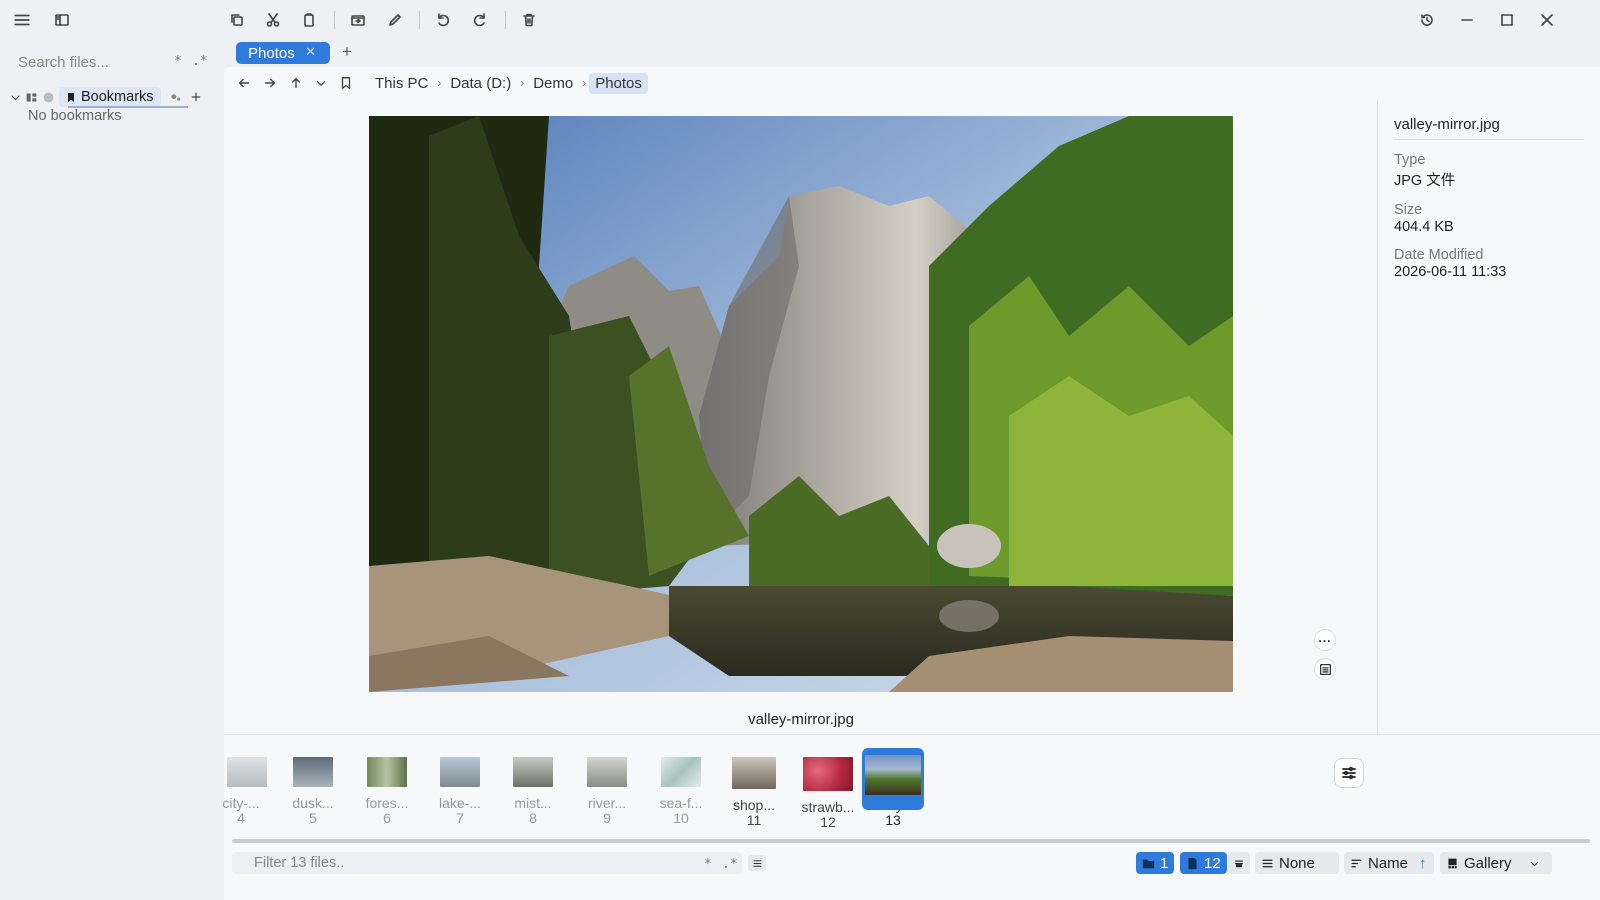  Describe the element at coordinates (893, 820) in the screenshot. I see `thumb-number: 13` at that location.